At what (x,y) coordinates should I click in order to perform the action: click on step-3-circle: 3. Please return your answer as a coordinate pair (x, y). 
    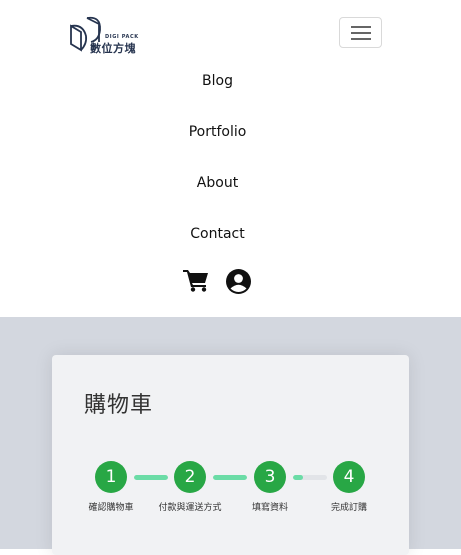
    Looking at the image, I should click on (270, 477).